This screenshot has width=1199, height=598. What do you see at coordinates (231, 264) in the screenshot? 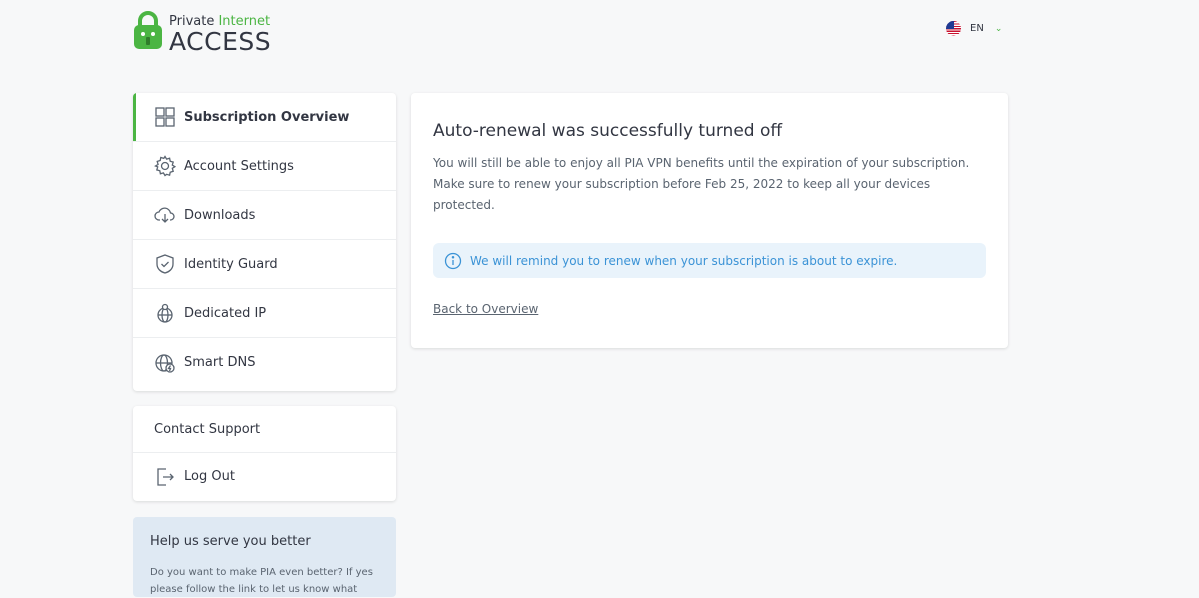
I see `sidebar-item-label: Identity Guard` at bounding box center [231, 264].